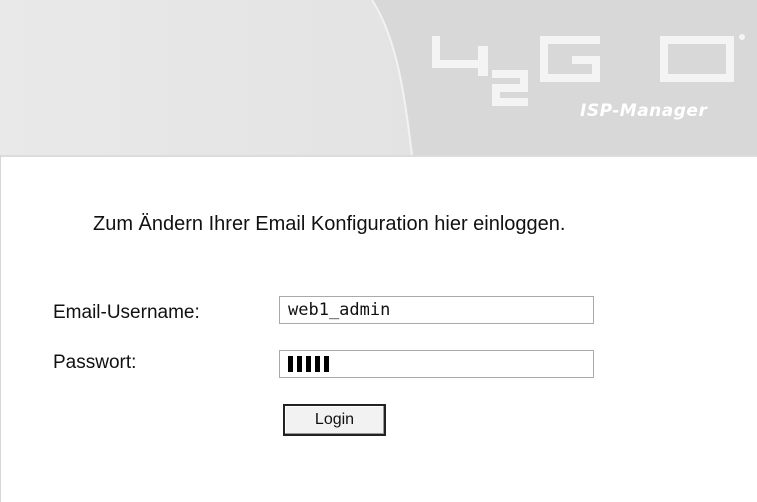  What do you see at coordinates (339, 310) in the screenshot?
I see `username-value: web1_admin` at bounding box center [339, 310].